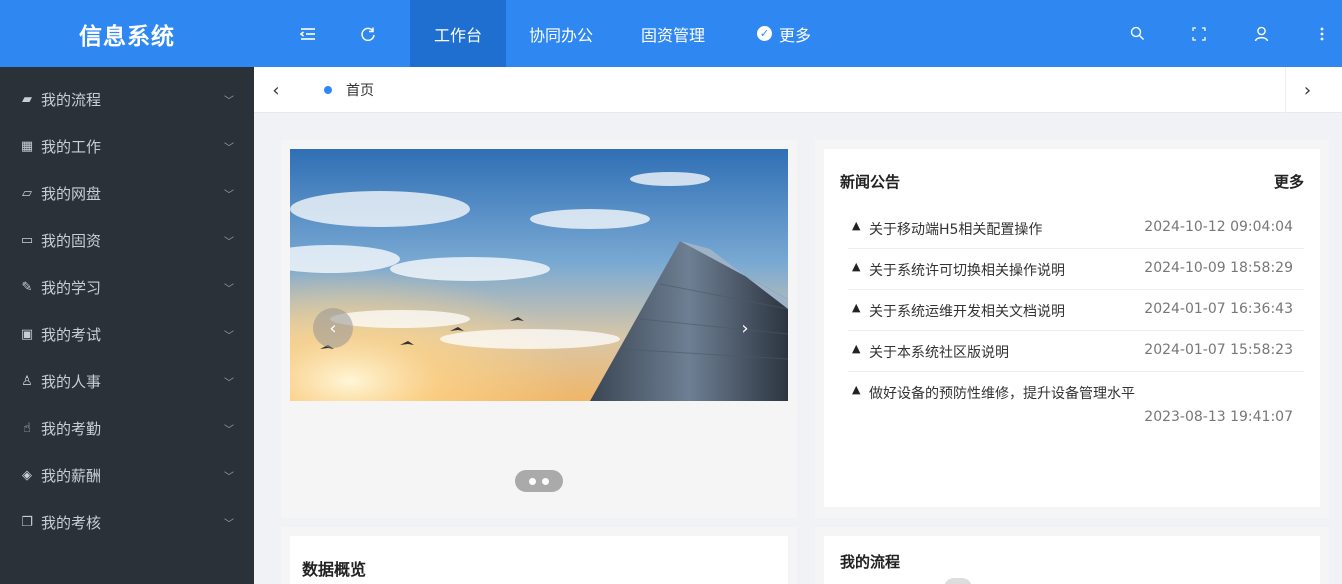  What do you see at coordinates (1076, 351) in the screenshot?
I see `news-item: ▲ 关于本系统社区版说明 2024-01-07 15:58:23` at bounding box center [1076, 351].